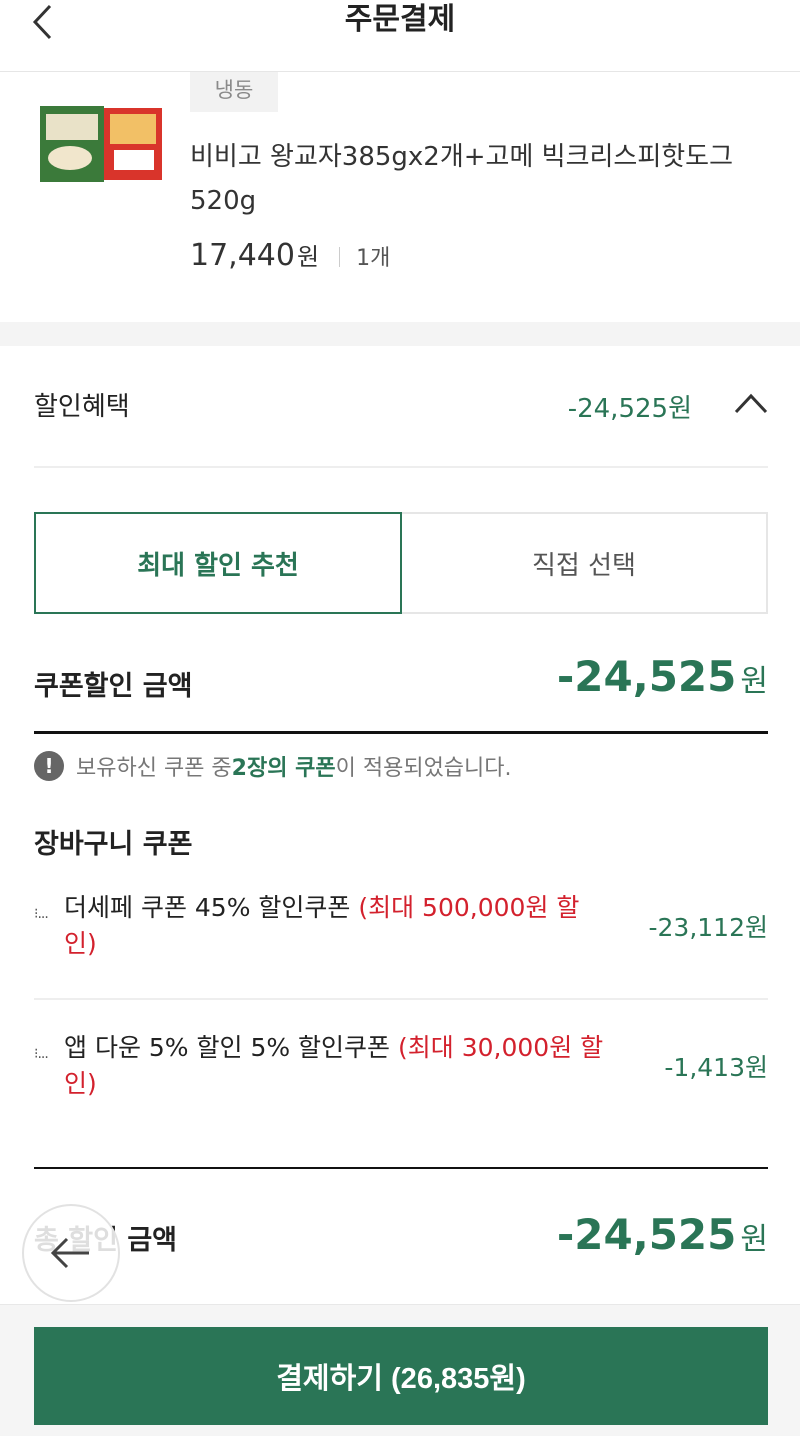  Describe the element at coordinates (716, 1067) in the screenshot. I see `coupon-amount: -1,413원` at that location.